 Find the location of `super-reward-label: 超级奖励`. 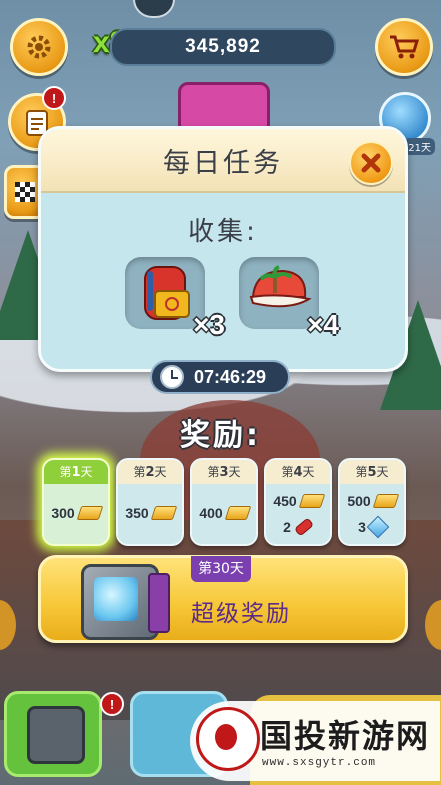

super-reward-label: 超级奖励 is located at coordinates (241, 614).